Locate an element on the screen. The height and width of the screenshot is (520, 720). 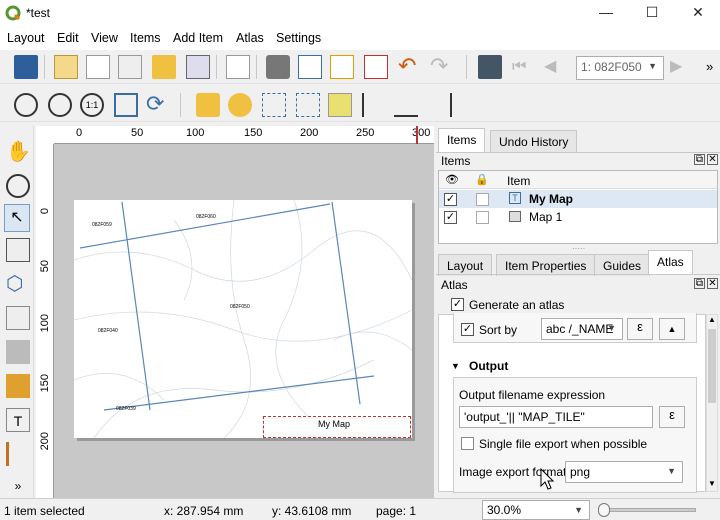
export-image-icon is located at coordinates (310, 67).